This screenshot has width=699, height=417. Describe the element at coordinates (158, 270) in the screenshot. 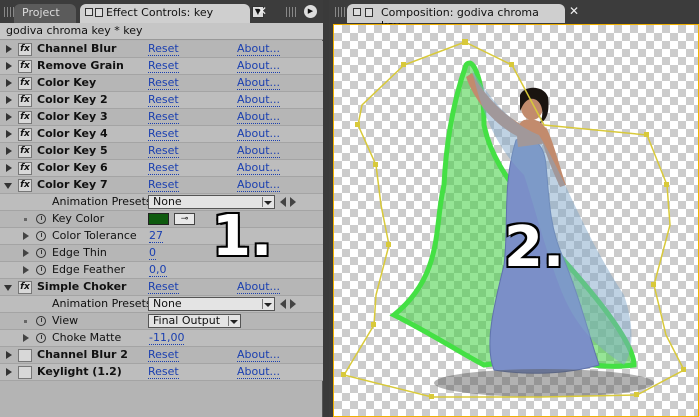

I see `edge-feather-value: 0,0` at that location.